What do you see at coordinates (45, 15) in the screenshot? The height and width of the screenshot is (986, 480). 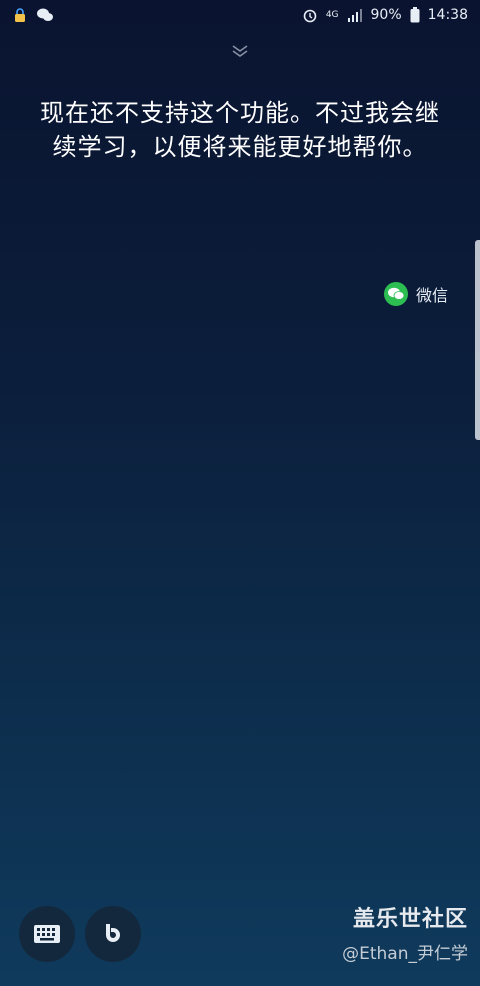 I see `wechat-notification-icon` at bounding box center [45, 15].